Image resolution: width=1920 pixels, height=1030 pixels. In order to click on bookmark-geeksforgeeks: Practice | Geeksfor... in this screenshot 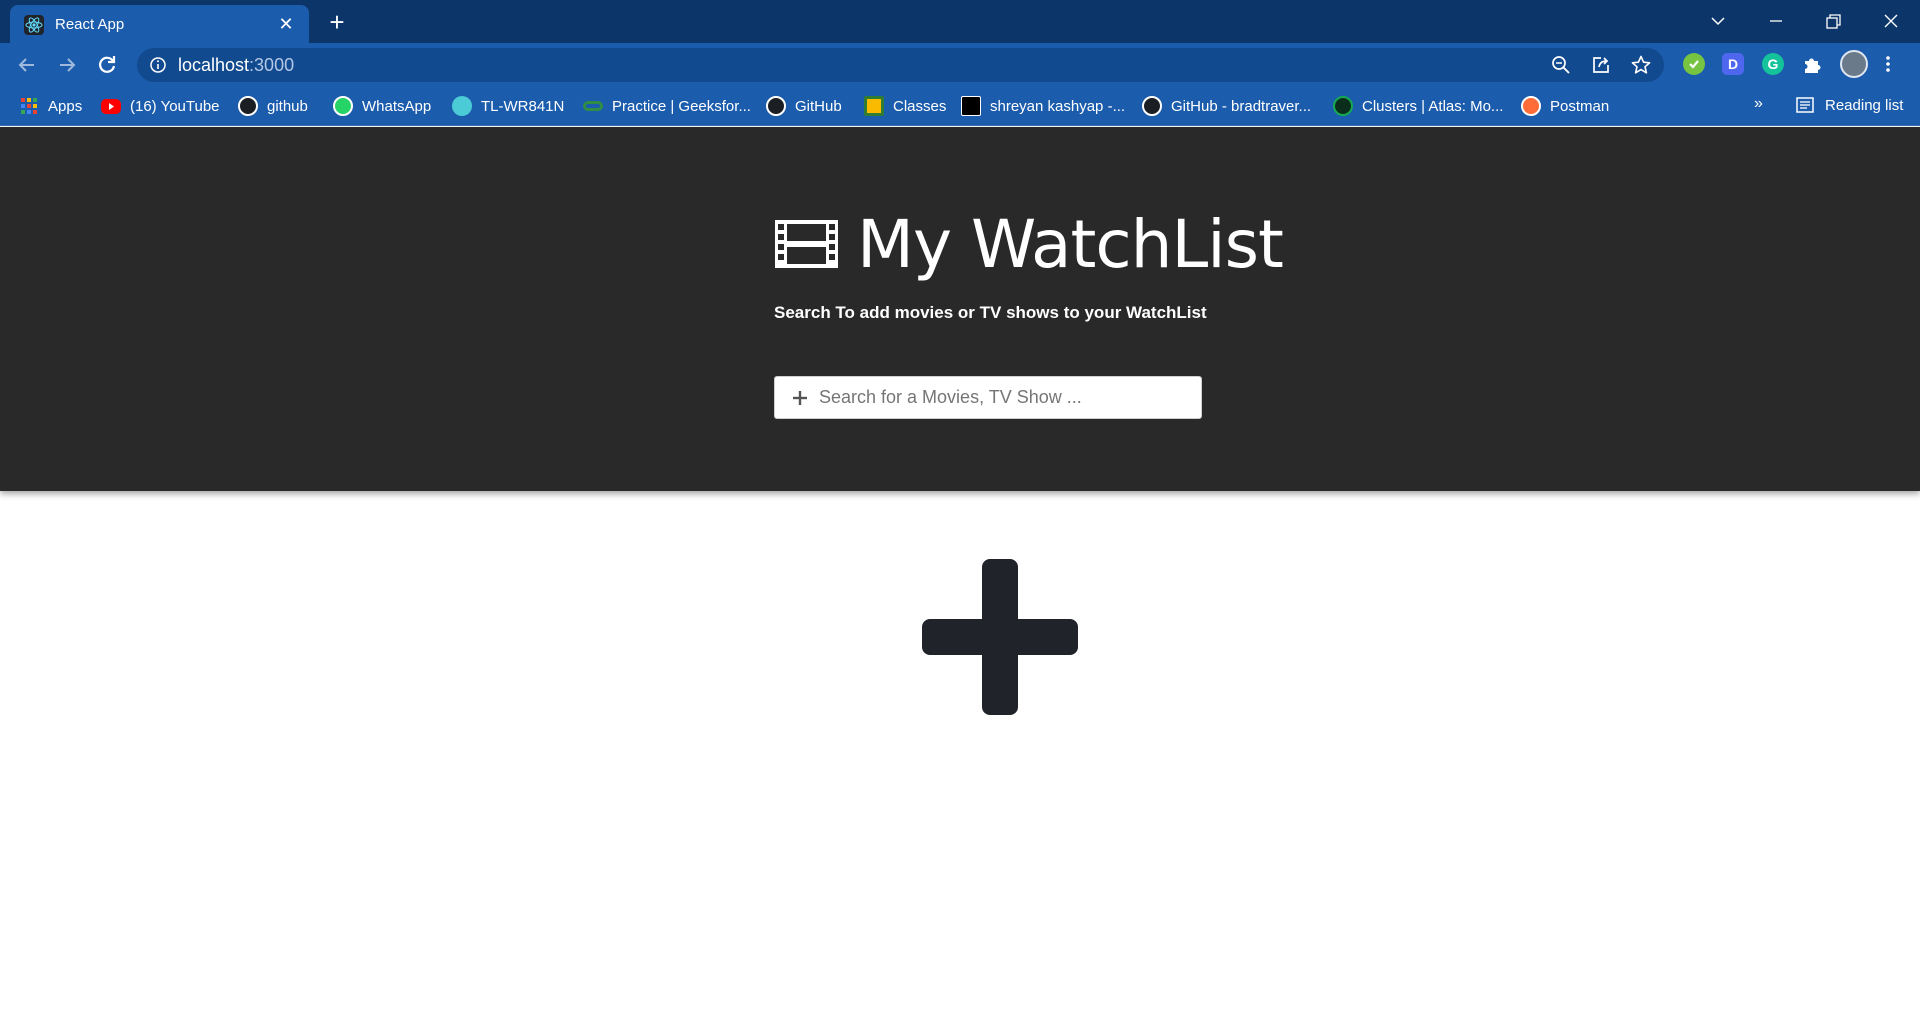, I will do `click(667, 106)`.